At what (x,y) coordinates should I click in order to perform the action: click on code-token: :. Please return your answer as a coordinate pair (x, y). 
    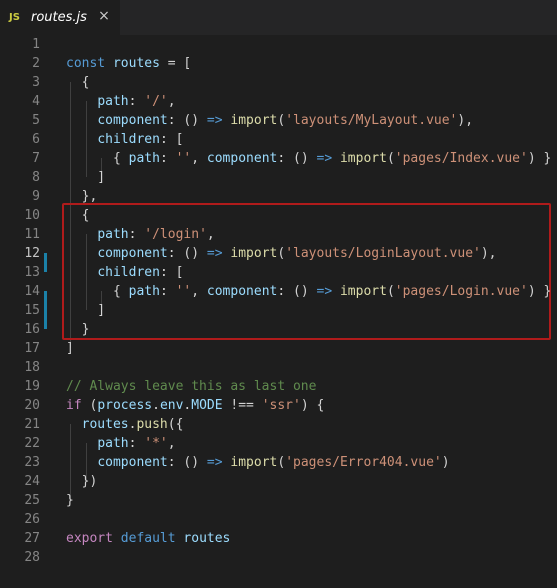
    Looking at the image, I should click on (136, 101).